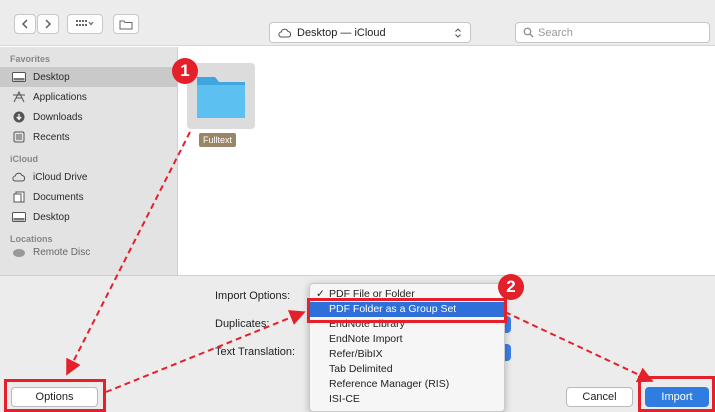  I want to click on sidebar-item-label: iCloud Drive, so click(60, 177).